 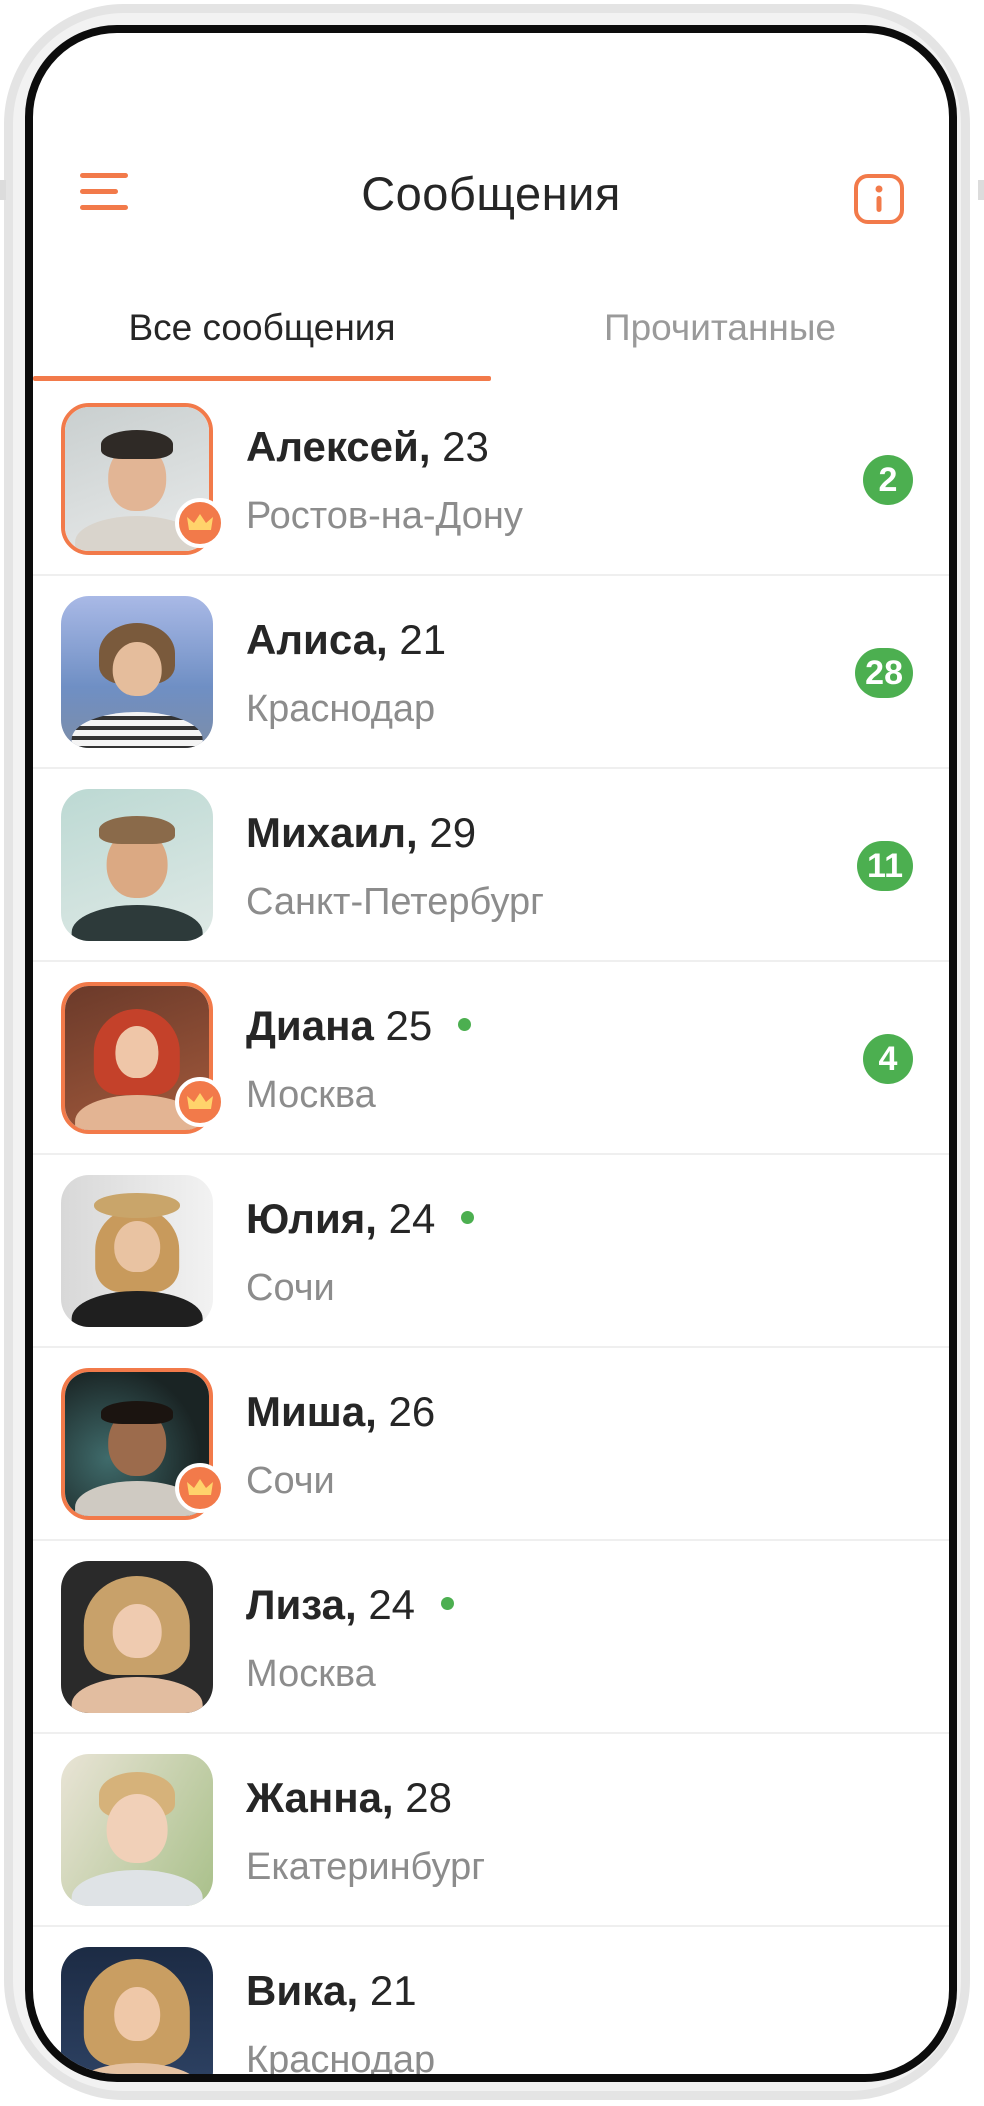 I want to click on contact-name: Юлия,, so click(x=311, y=1218).